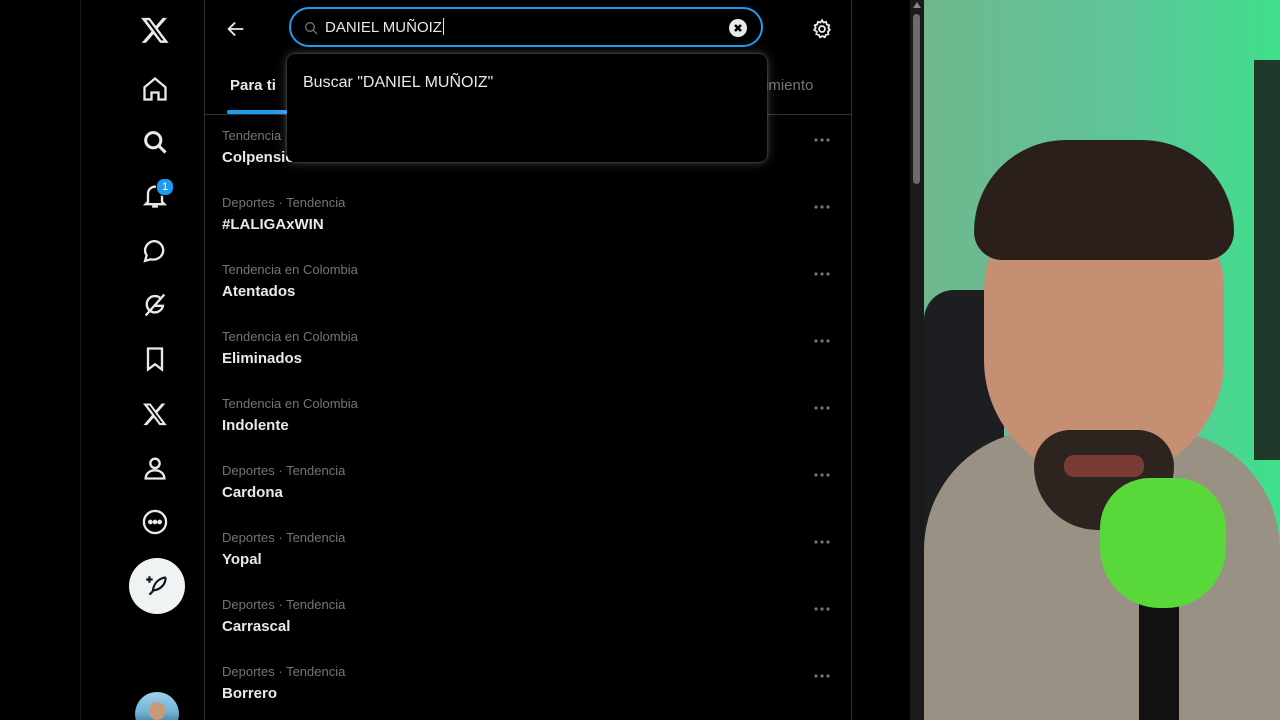 This screenshot has height=720, width=1280. I want to click on search-header: DANIEL MUÑOIZ, so click(528, 29).